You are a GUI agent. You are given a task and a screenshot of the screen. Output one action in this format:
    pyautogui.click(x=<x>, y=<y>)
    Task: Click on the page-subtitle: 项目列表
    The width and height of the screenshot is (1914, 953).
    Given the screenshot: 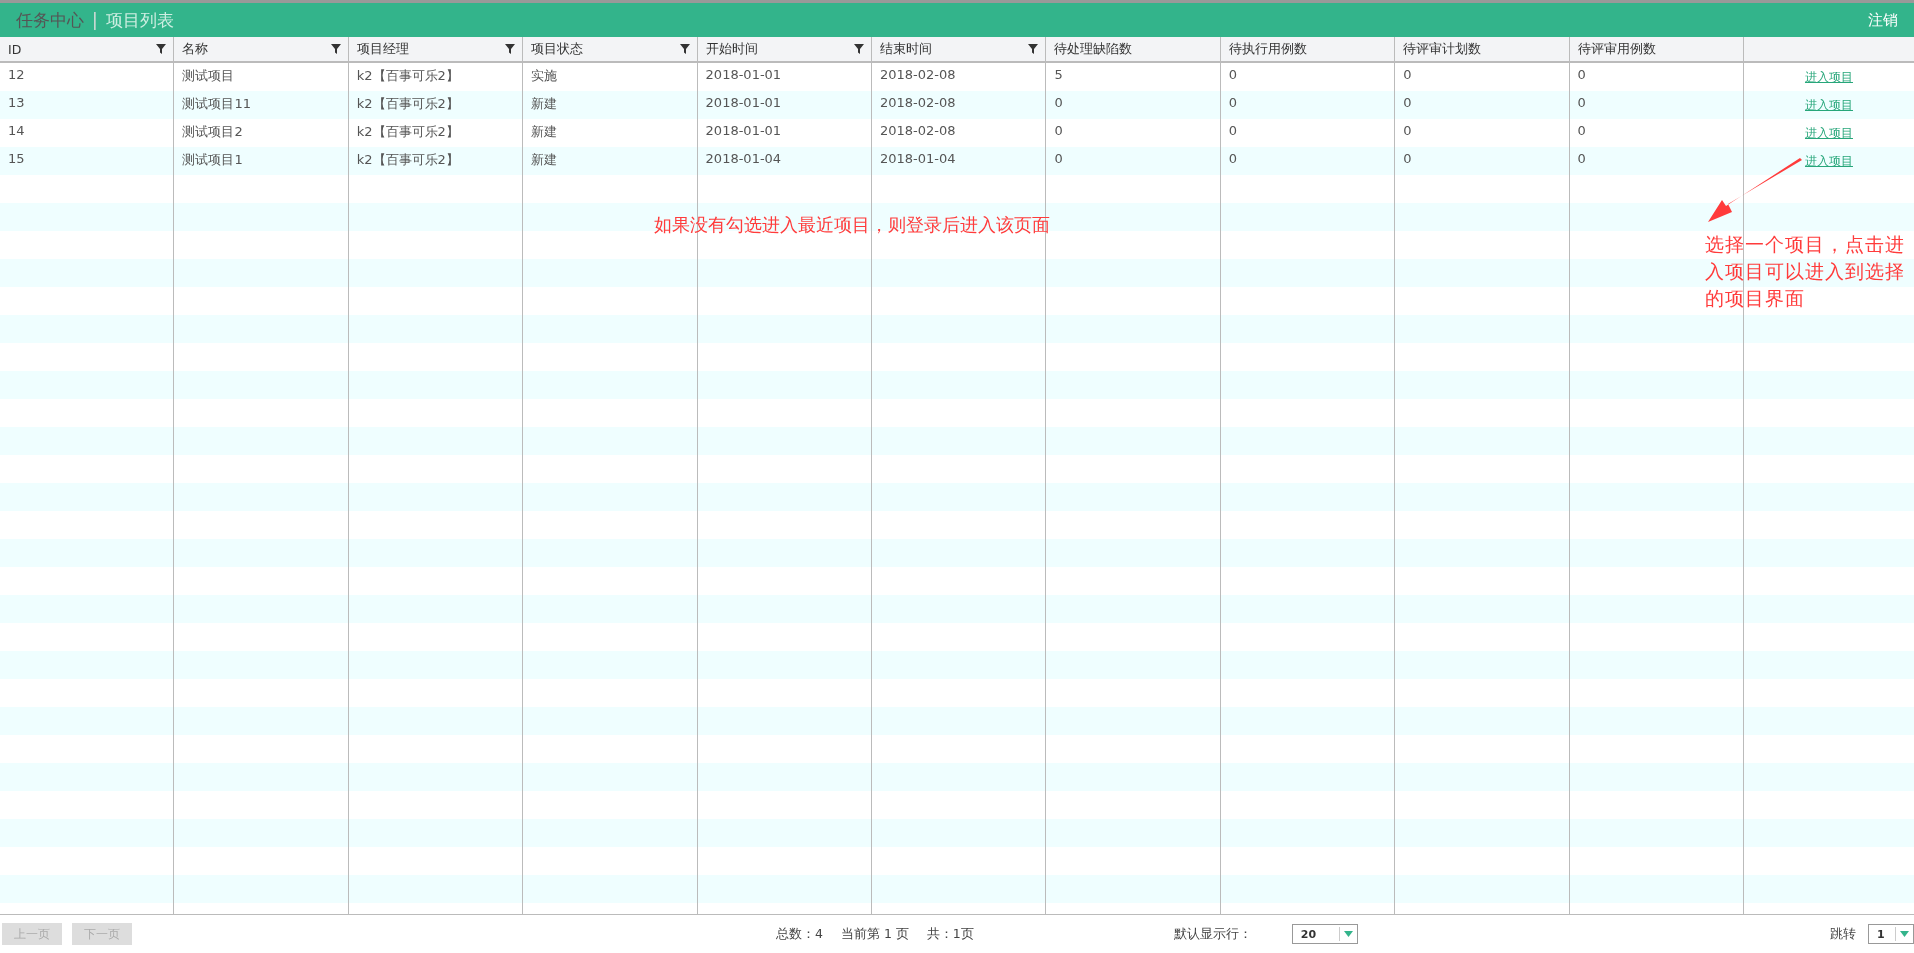 What is the action you would take?
    pyautogui.click(x=139, y=20)
    